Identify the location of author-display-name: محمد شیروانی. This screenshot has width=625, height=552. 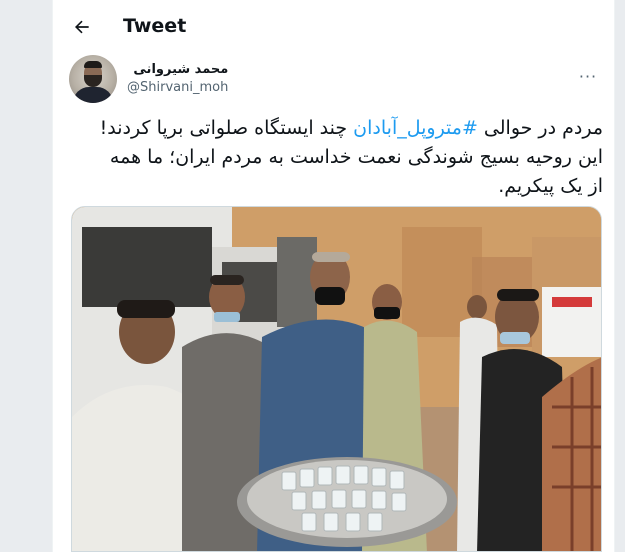
(177, 70).